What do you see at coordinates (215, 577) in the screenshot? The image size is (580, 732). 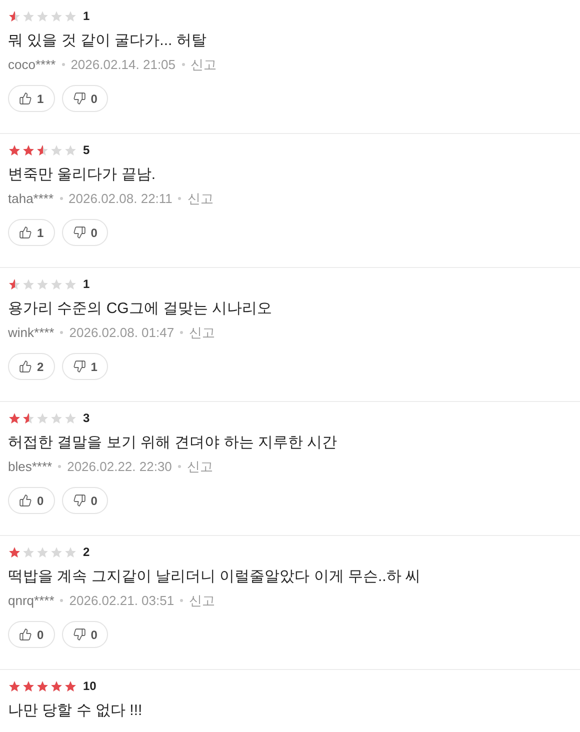 I see `review-text: 떡밥을 계속 그지같이 날리더니 이럴줄알았다 이게 무슨..하 씨` at bounding box center [215, 577].